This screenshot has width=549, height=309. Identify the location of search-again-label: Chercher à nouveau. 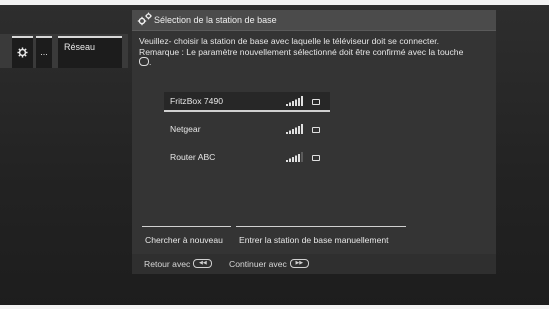
(184, 240).